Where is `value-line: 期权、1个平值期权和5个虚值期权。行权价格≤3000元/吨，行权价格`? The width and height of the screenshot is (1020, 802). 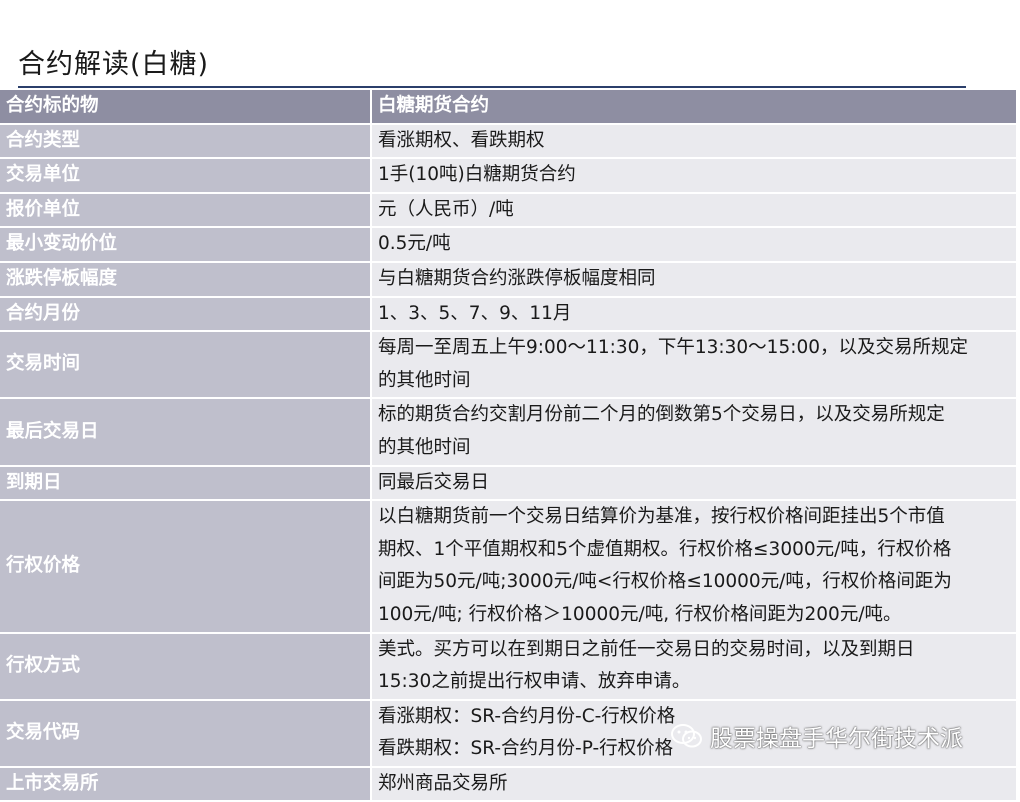
value-line: 期权、1个平值期权和5个虚值期权。行权价格≤3000元/吨，行权价格 is located at coordinates (665, 549).